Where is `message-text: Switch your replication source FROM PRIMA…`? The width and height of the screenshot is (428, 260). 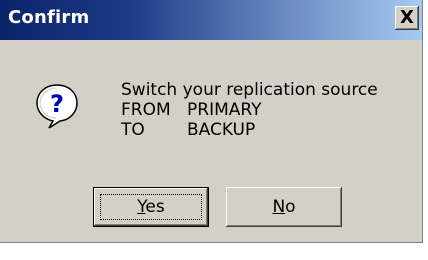 message-text: Switch your replication source FROM PRIMA… is located at coordinates (249, 110).